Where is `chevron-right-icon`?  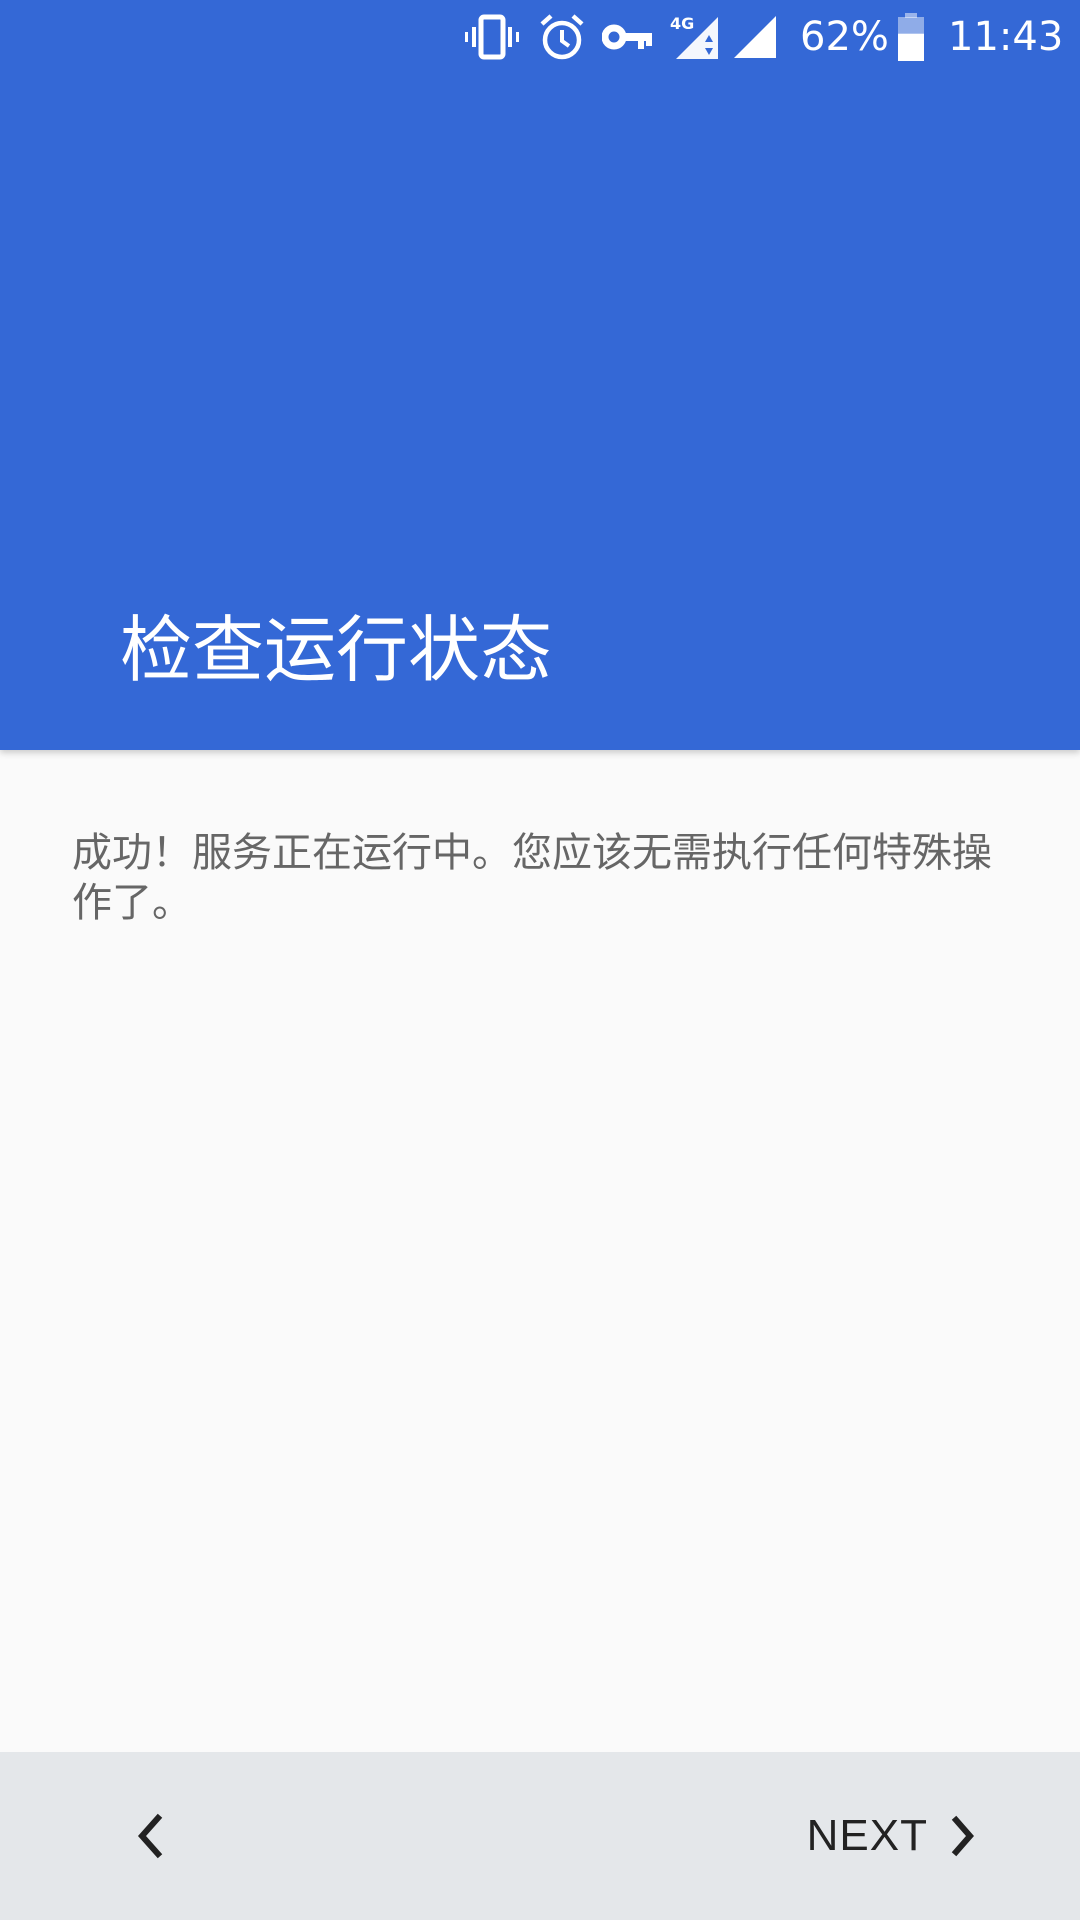
chevron-right-icon is located at coordinates (962, 1836).